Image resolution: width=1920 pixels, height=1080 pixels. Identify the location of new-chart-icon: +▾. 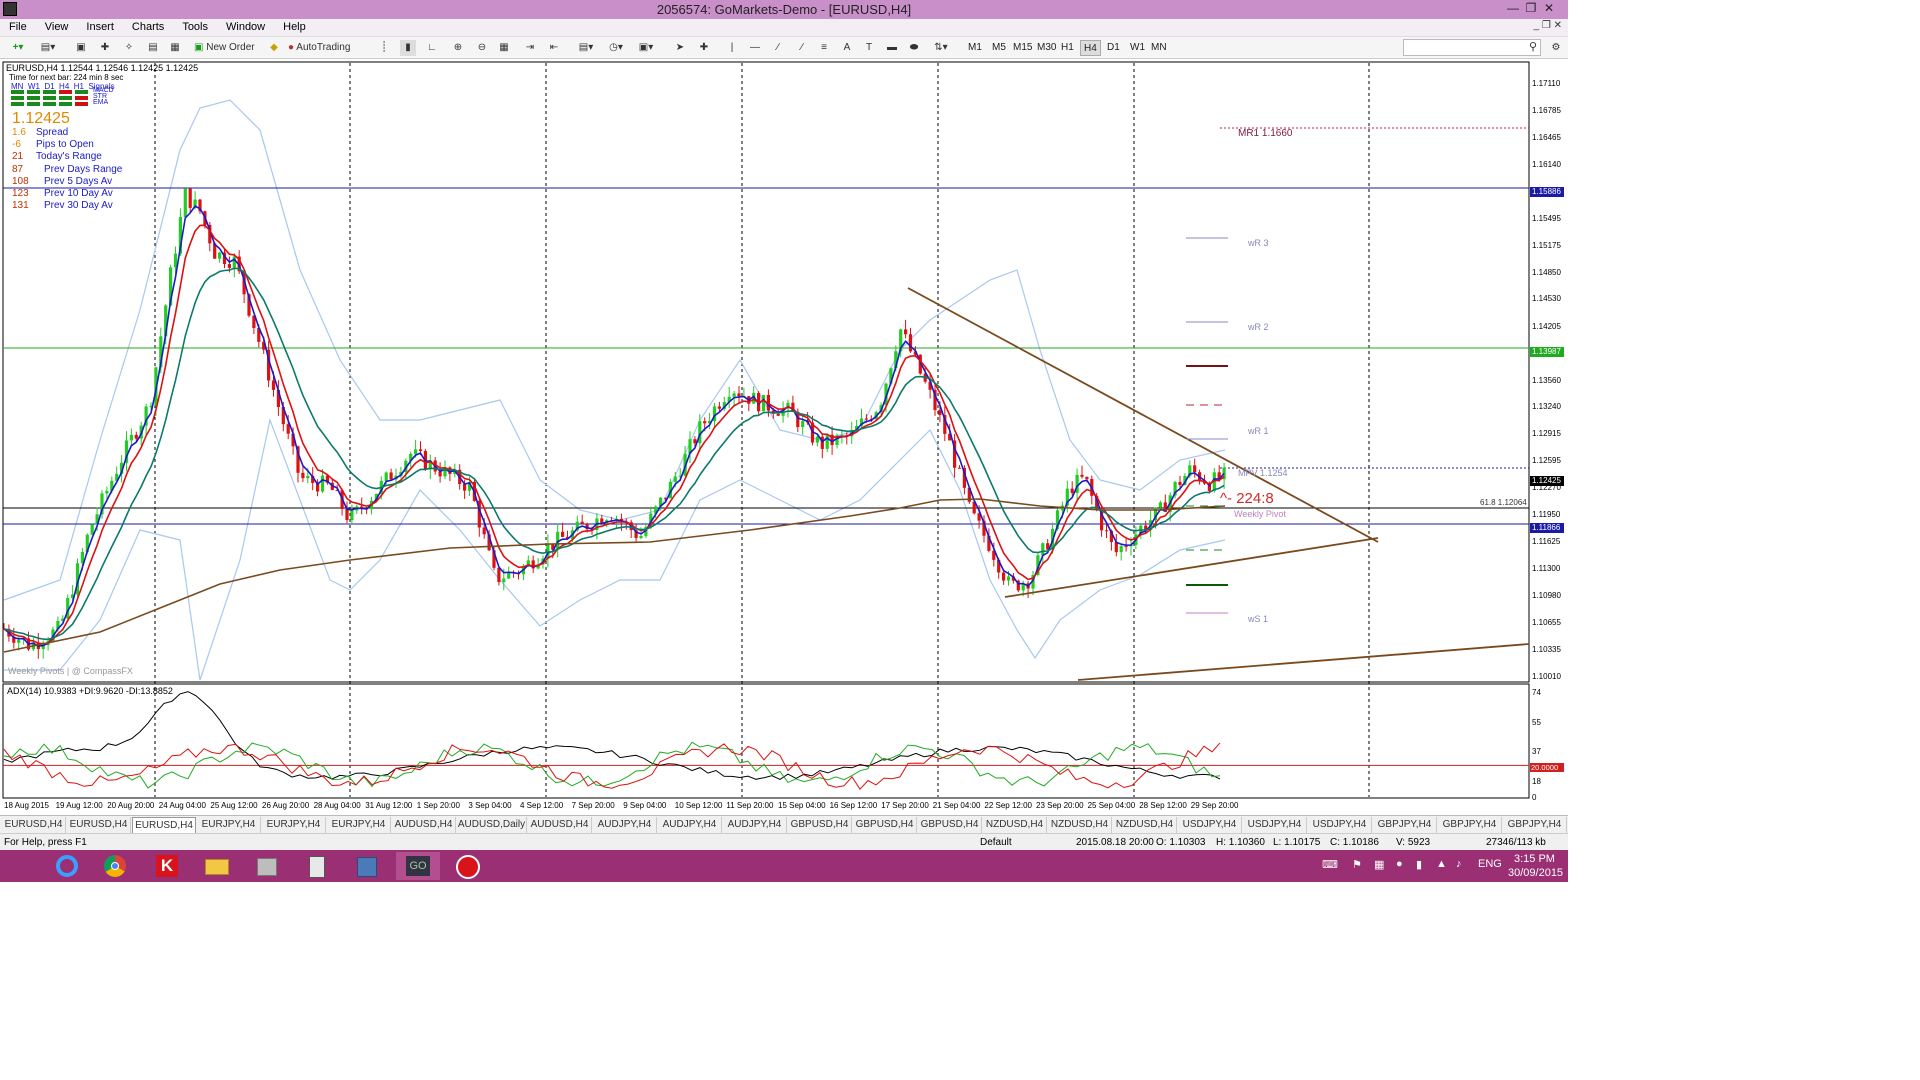
(18, 48).